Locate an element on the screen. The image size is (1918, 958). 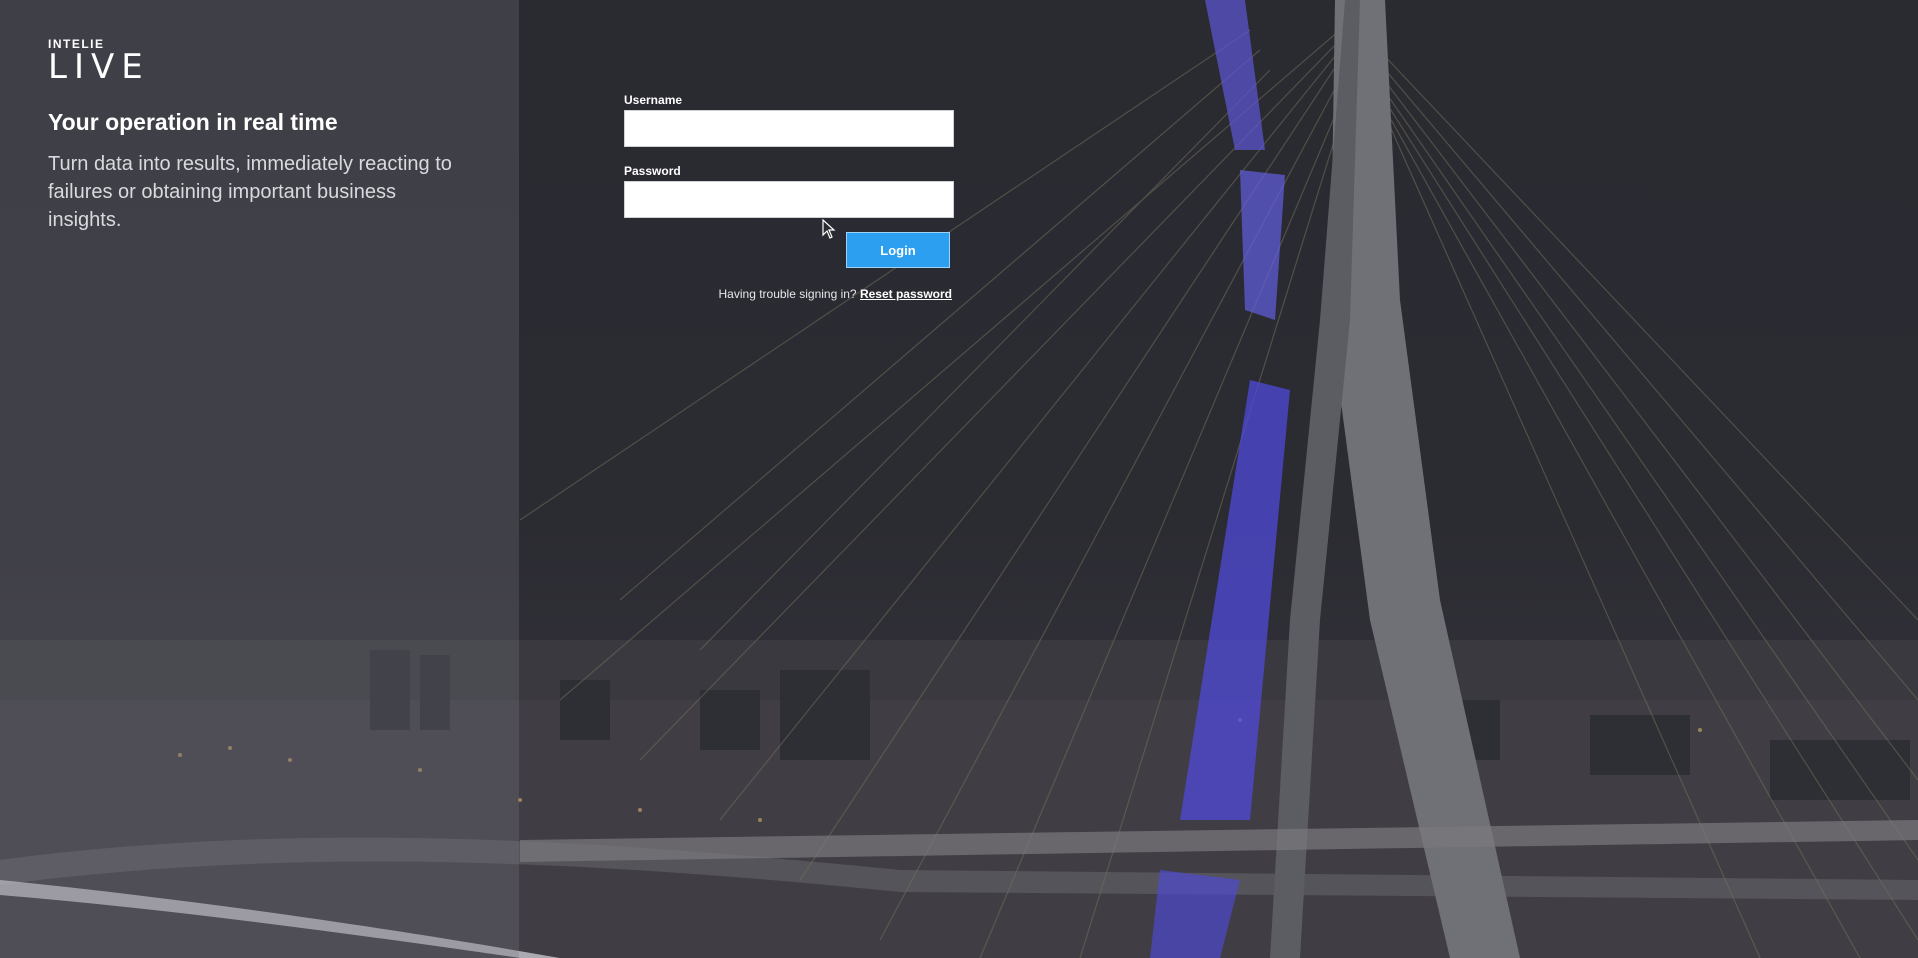
intelie-live-logo: INTELIE LIVE is located at coordinates (99, 61).